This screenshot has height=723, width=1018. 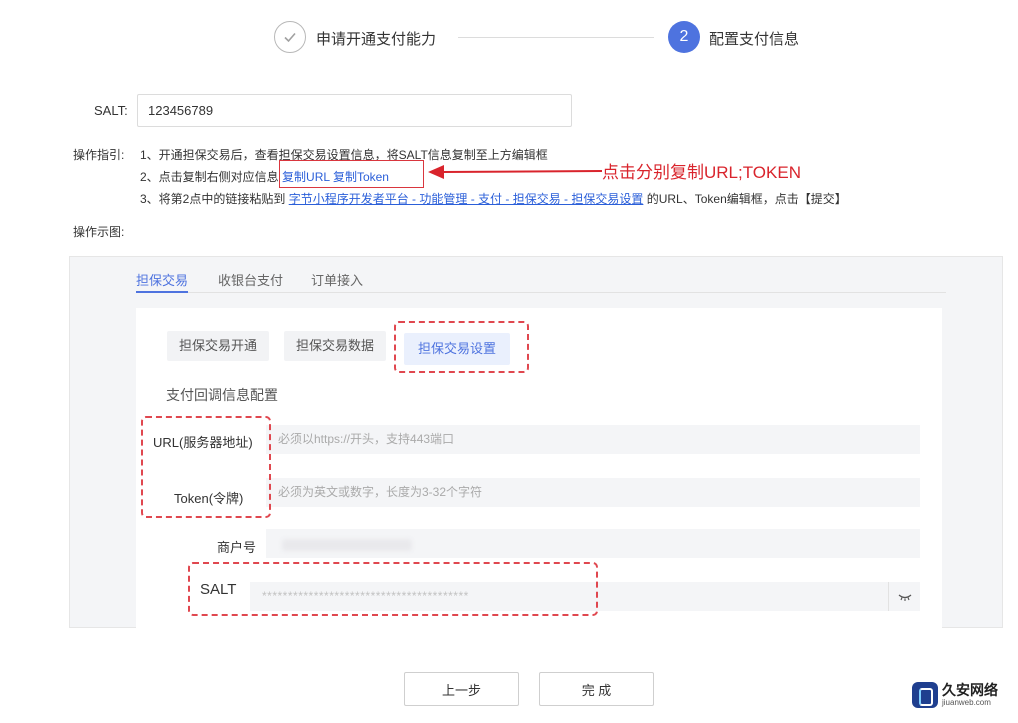 I want to click on annotation-arrow-icon, so click(x=515, y=172).